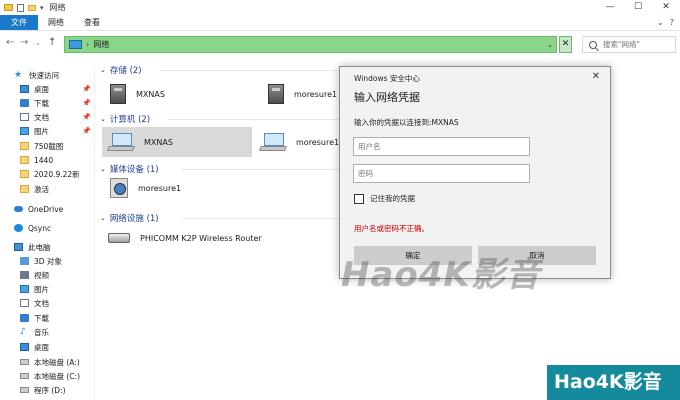 This screenshot has width=680, height=400. What do you see at coordinates (565, 44) in the screenshot?
I see `address-clear-button: ✕` at bounding box center [565, 44].